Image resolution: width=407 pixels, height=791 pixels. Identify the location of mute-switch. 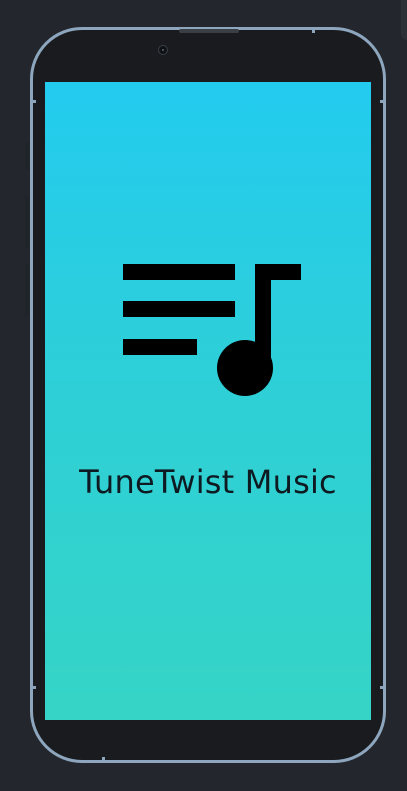
(27, 156).